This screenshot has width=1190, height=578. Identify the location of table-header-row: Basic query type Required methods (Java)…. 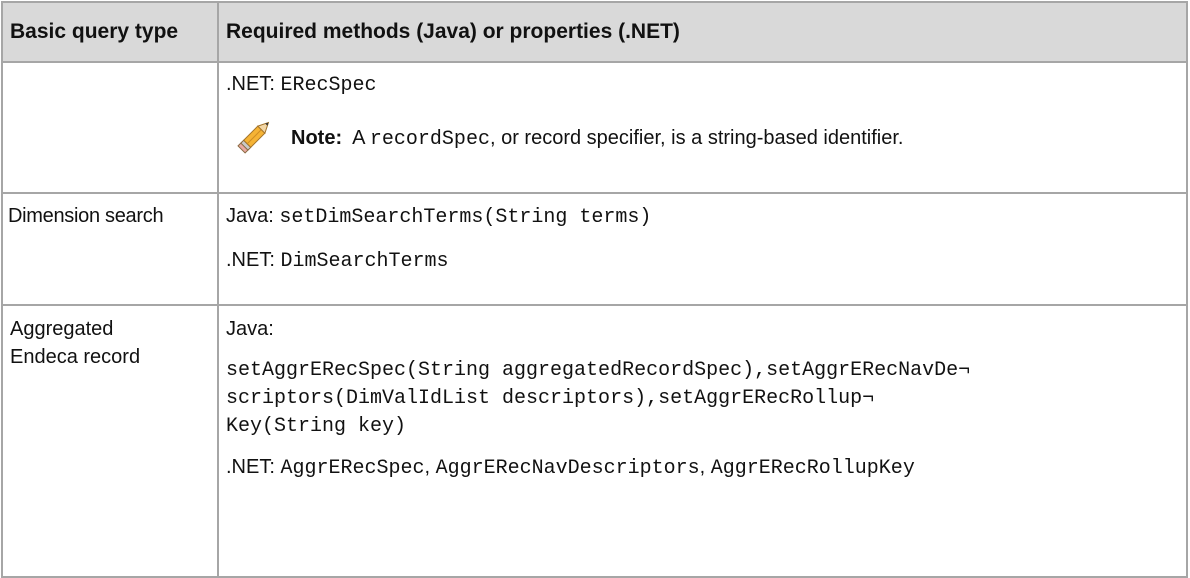
(594, 32).